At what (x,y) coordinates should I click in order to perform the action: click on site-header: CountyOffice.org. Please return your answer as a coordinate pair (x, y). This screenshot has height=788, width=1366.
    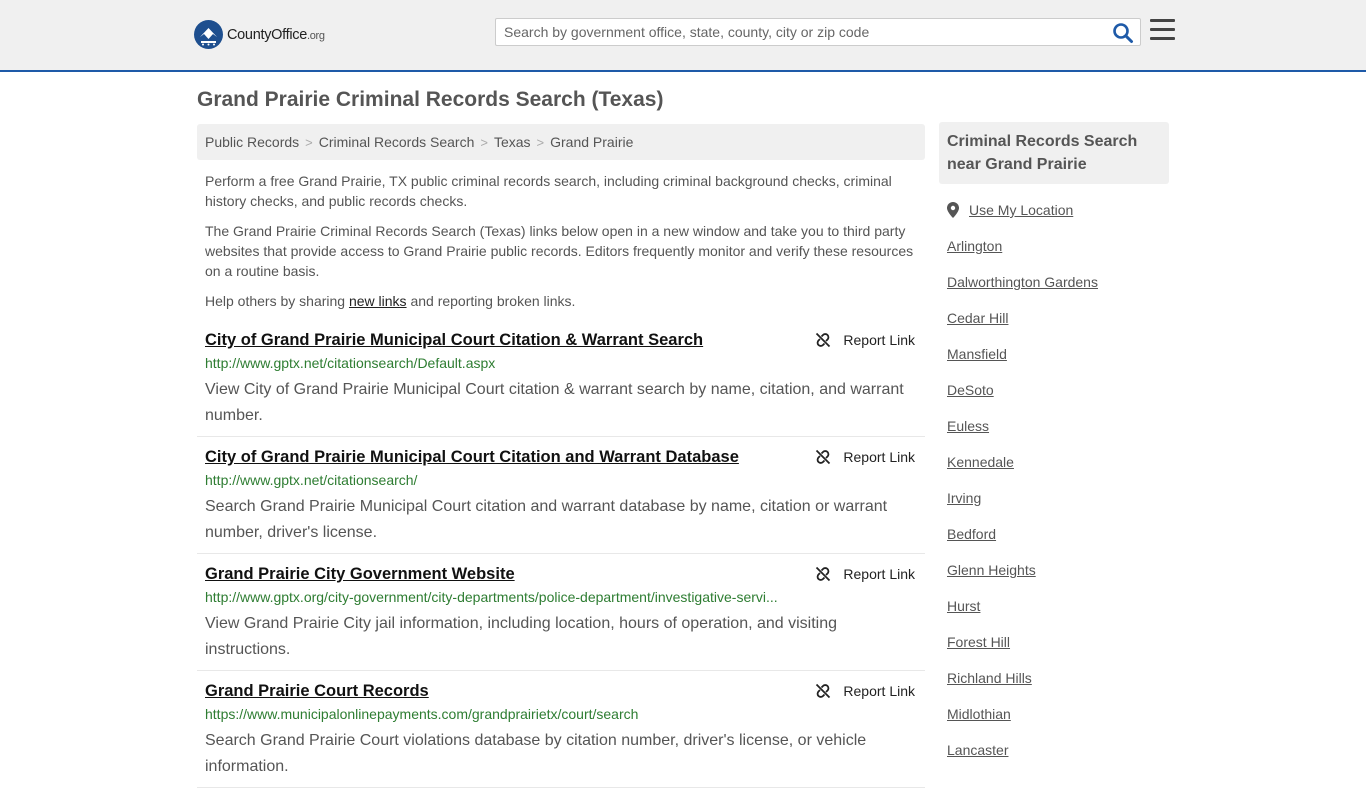
    Looking at the image, I should click on (683, 36).